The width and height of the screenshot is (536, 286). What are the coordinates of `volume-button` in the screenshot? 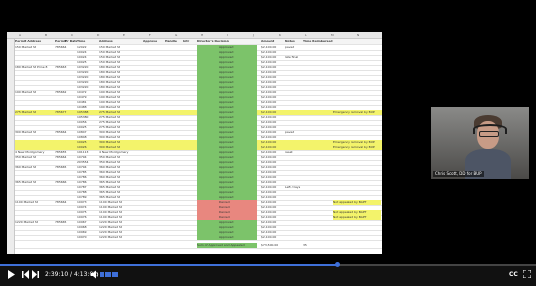 It's located at (95, 274).